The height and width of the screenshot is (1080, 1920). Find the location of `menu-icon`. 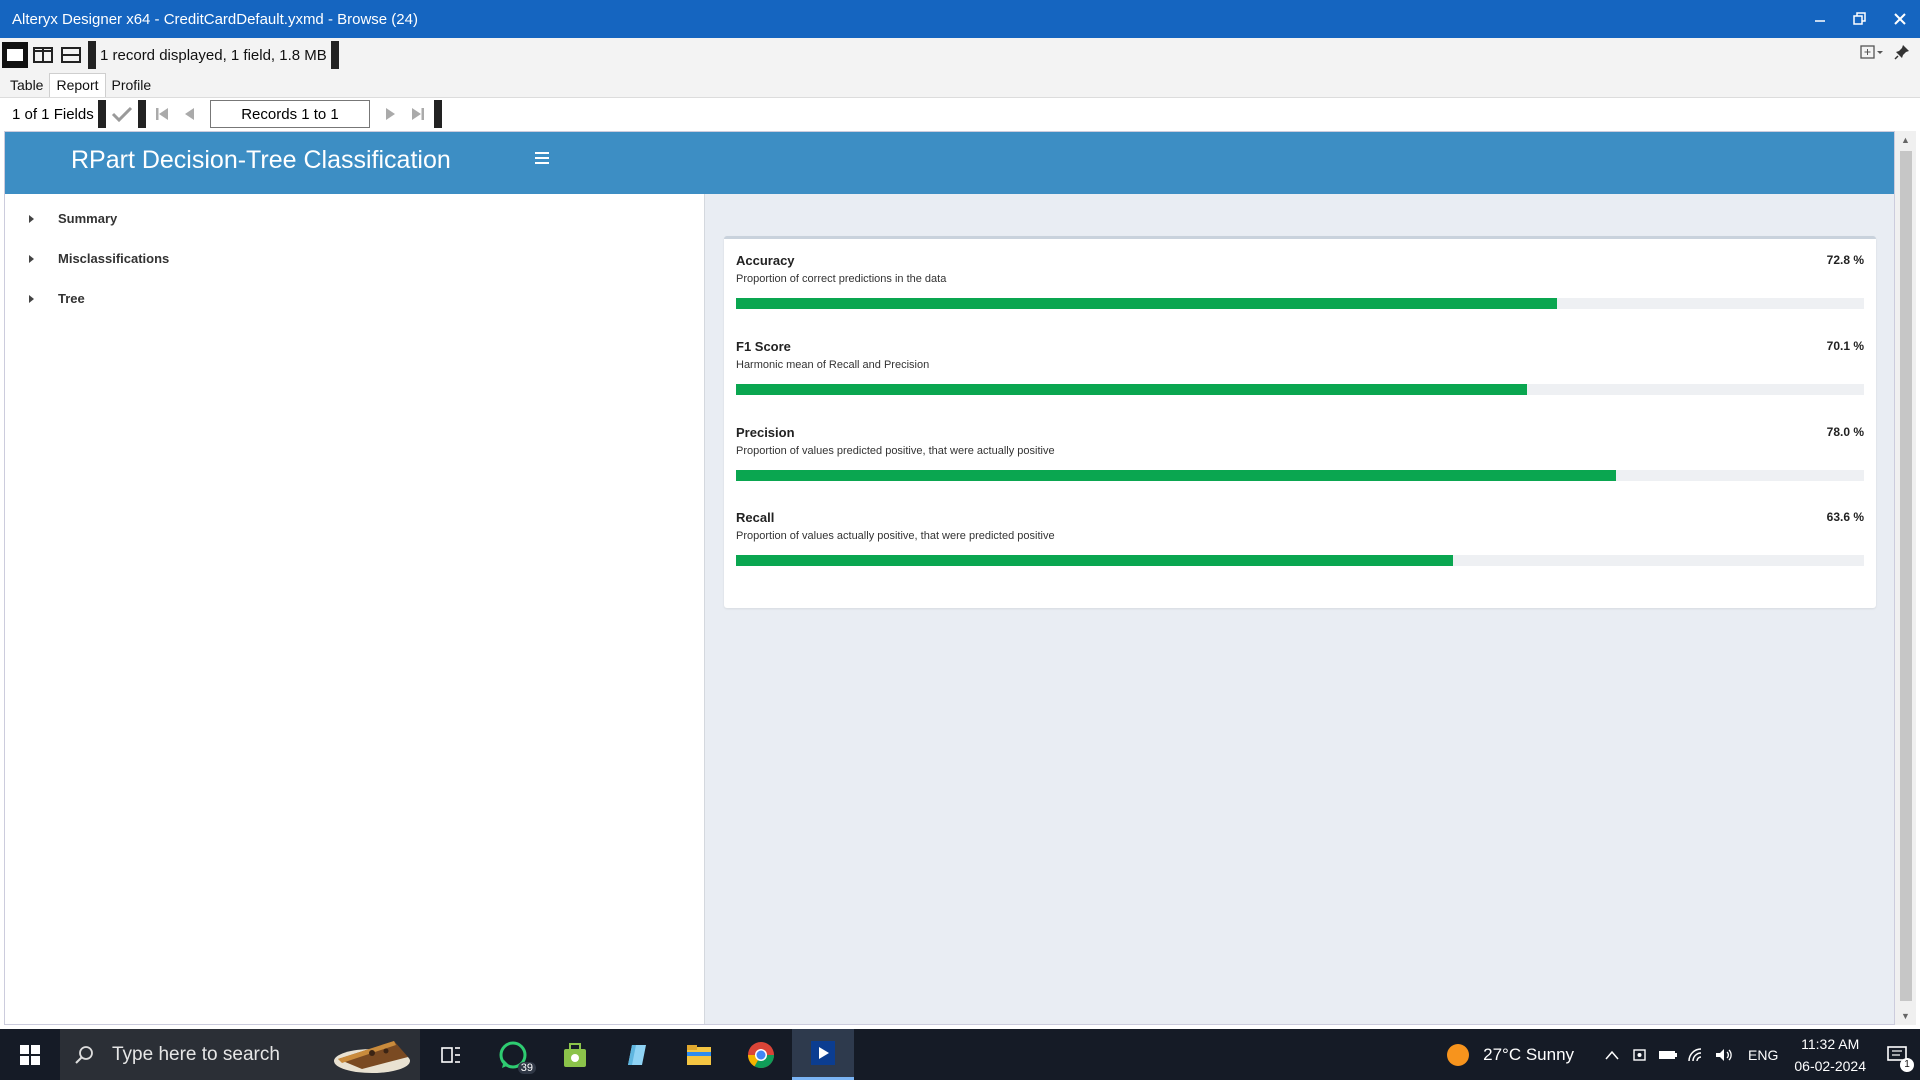

menu-icon is located at coordinates (542, 159).